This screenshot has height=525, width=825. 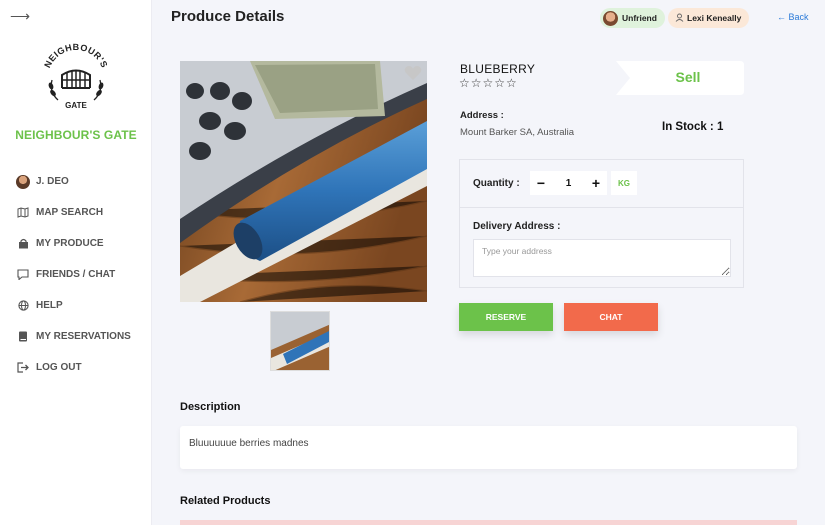 I want to click on user-icon, so click(x=679, y=18).